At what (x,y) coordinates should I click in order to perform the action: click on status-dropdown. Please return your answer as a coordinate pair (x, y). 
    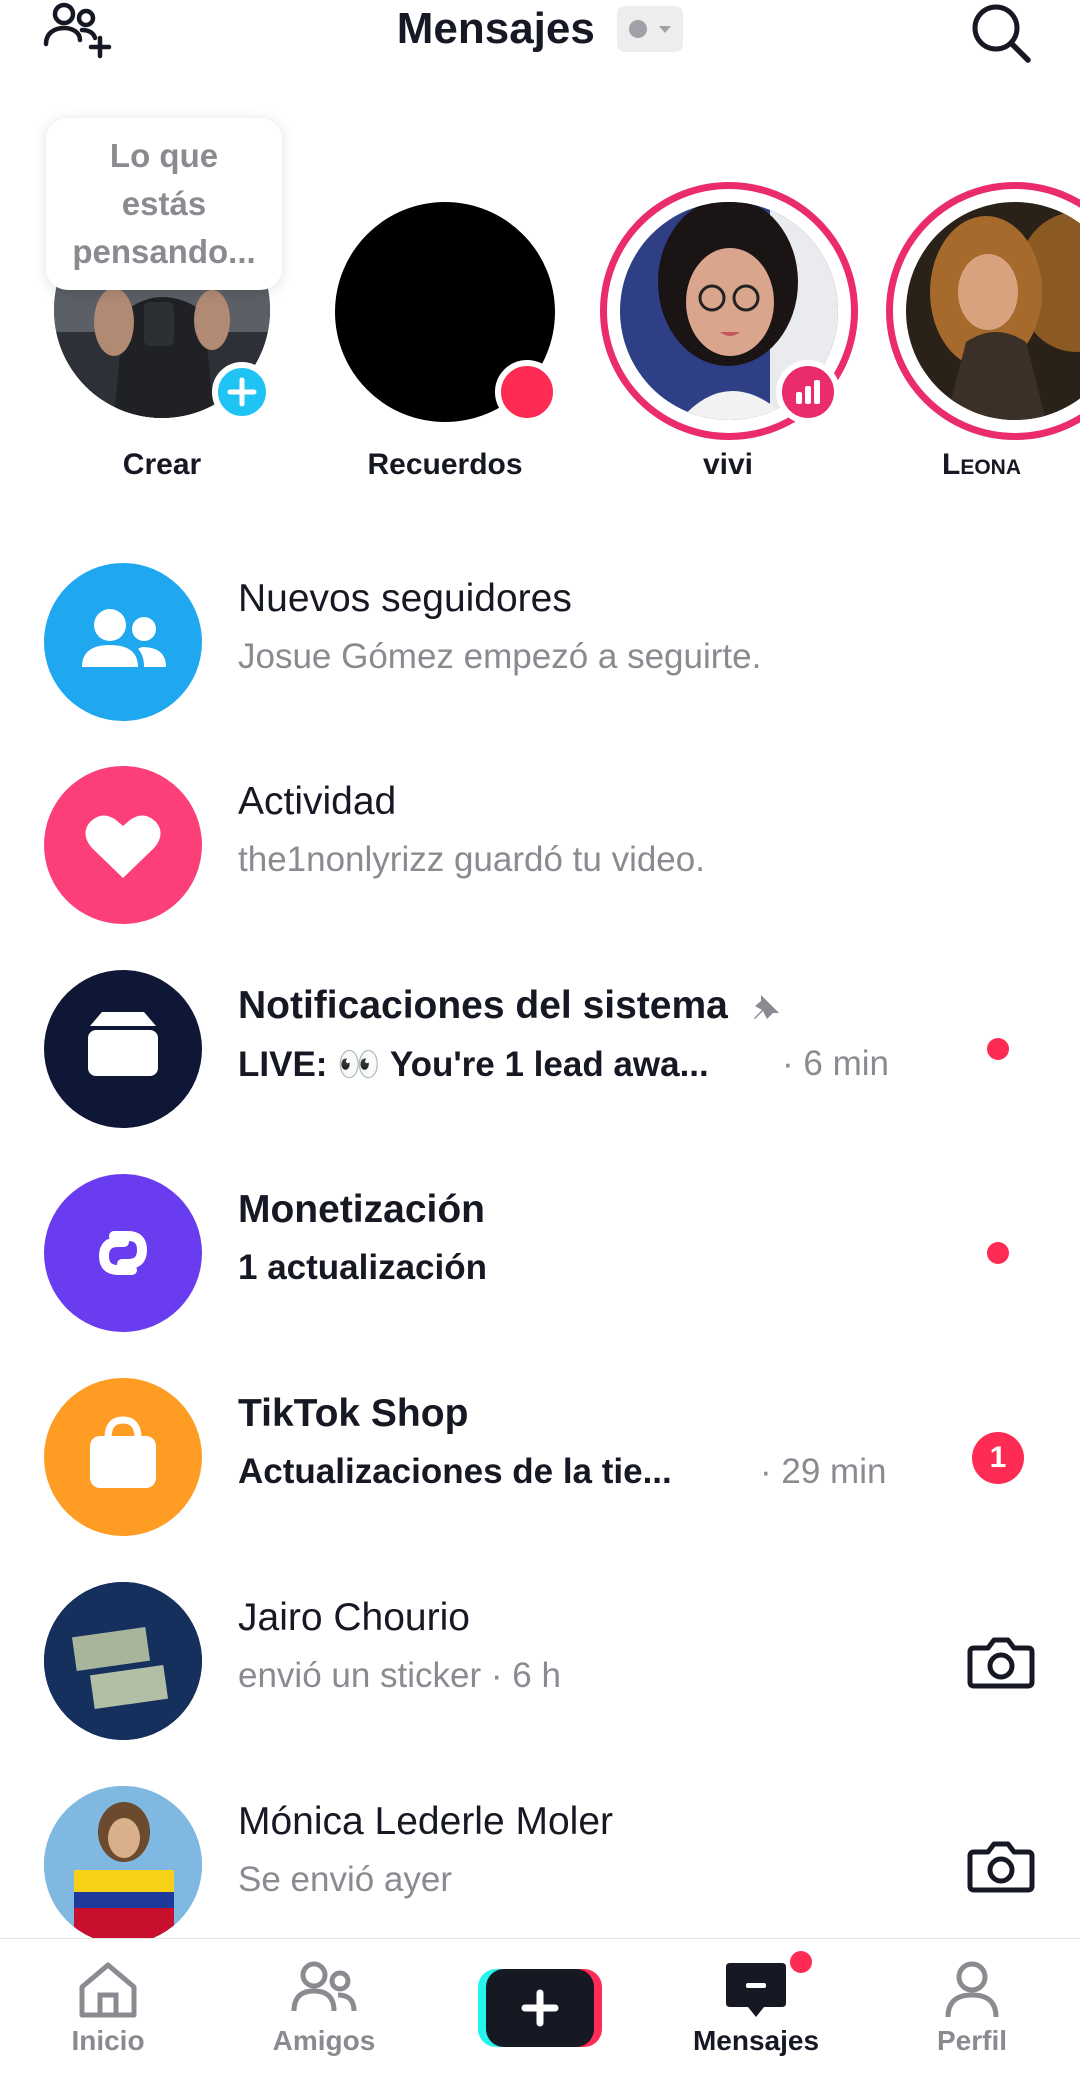
    Looking at the image, I should click on (650, 29).